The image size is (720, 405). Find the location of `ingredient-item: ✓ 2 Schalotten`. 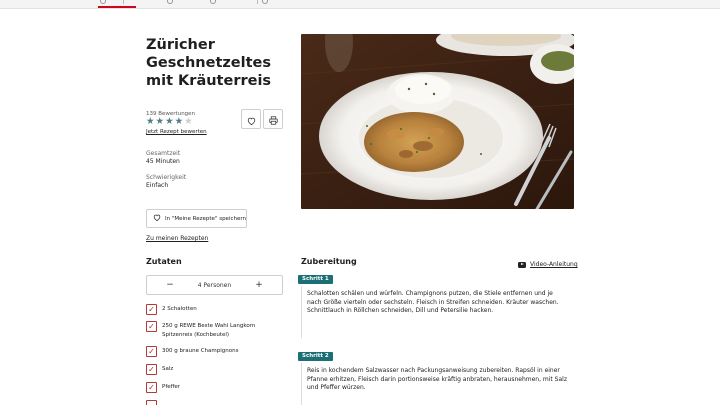

ingredient-item: ✓ 2 Schalotten is located at coordinates (221, 309).